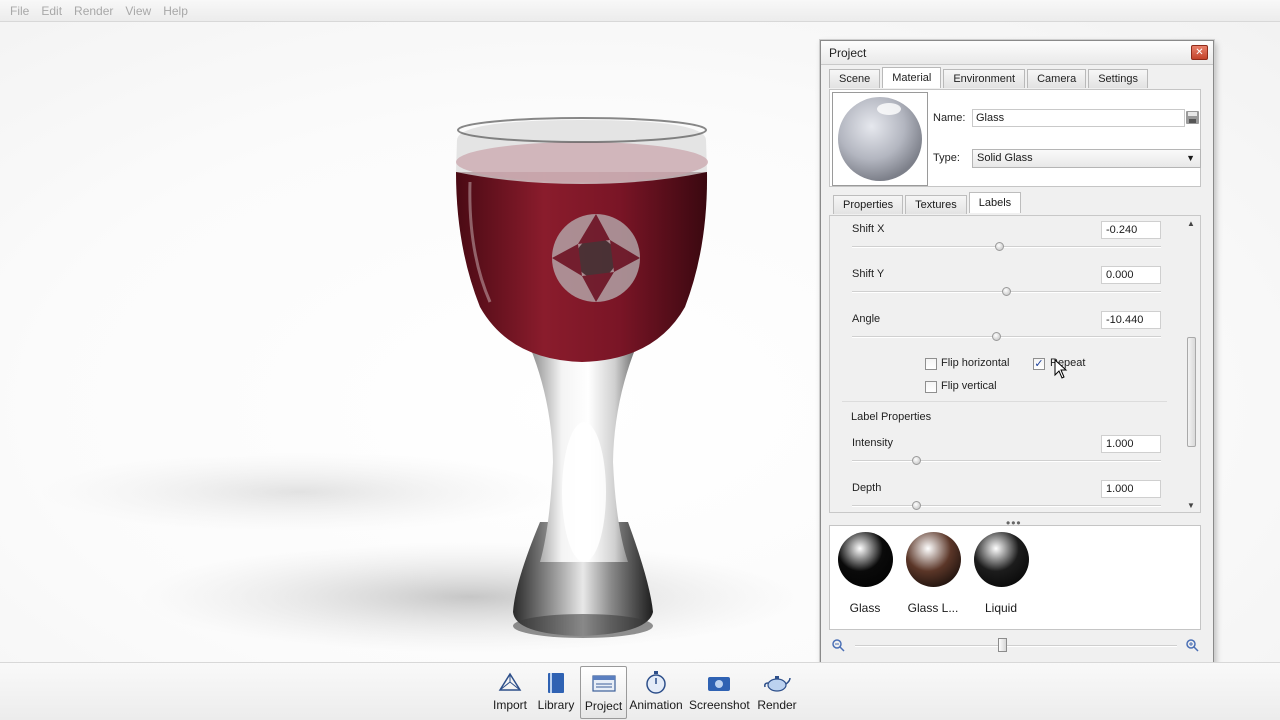  Describe the element at coordinates (838, 645) in the screenshot. I see `zoom-out-icon` at that location.